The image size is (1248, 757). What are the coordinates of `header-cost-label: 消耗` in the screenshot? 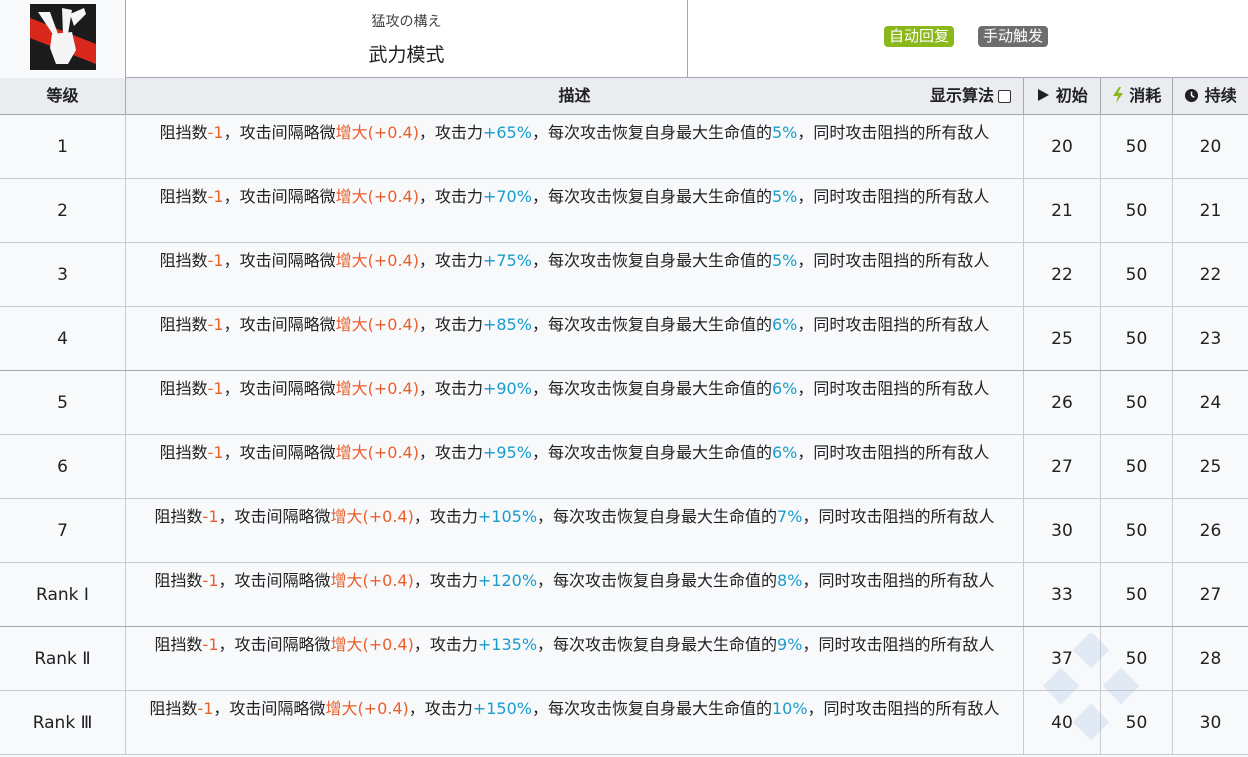 It's located at (1145, 95).